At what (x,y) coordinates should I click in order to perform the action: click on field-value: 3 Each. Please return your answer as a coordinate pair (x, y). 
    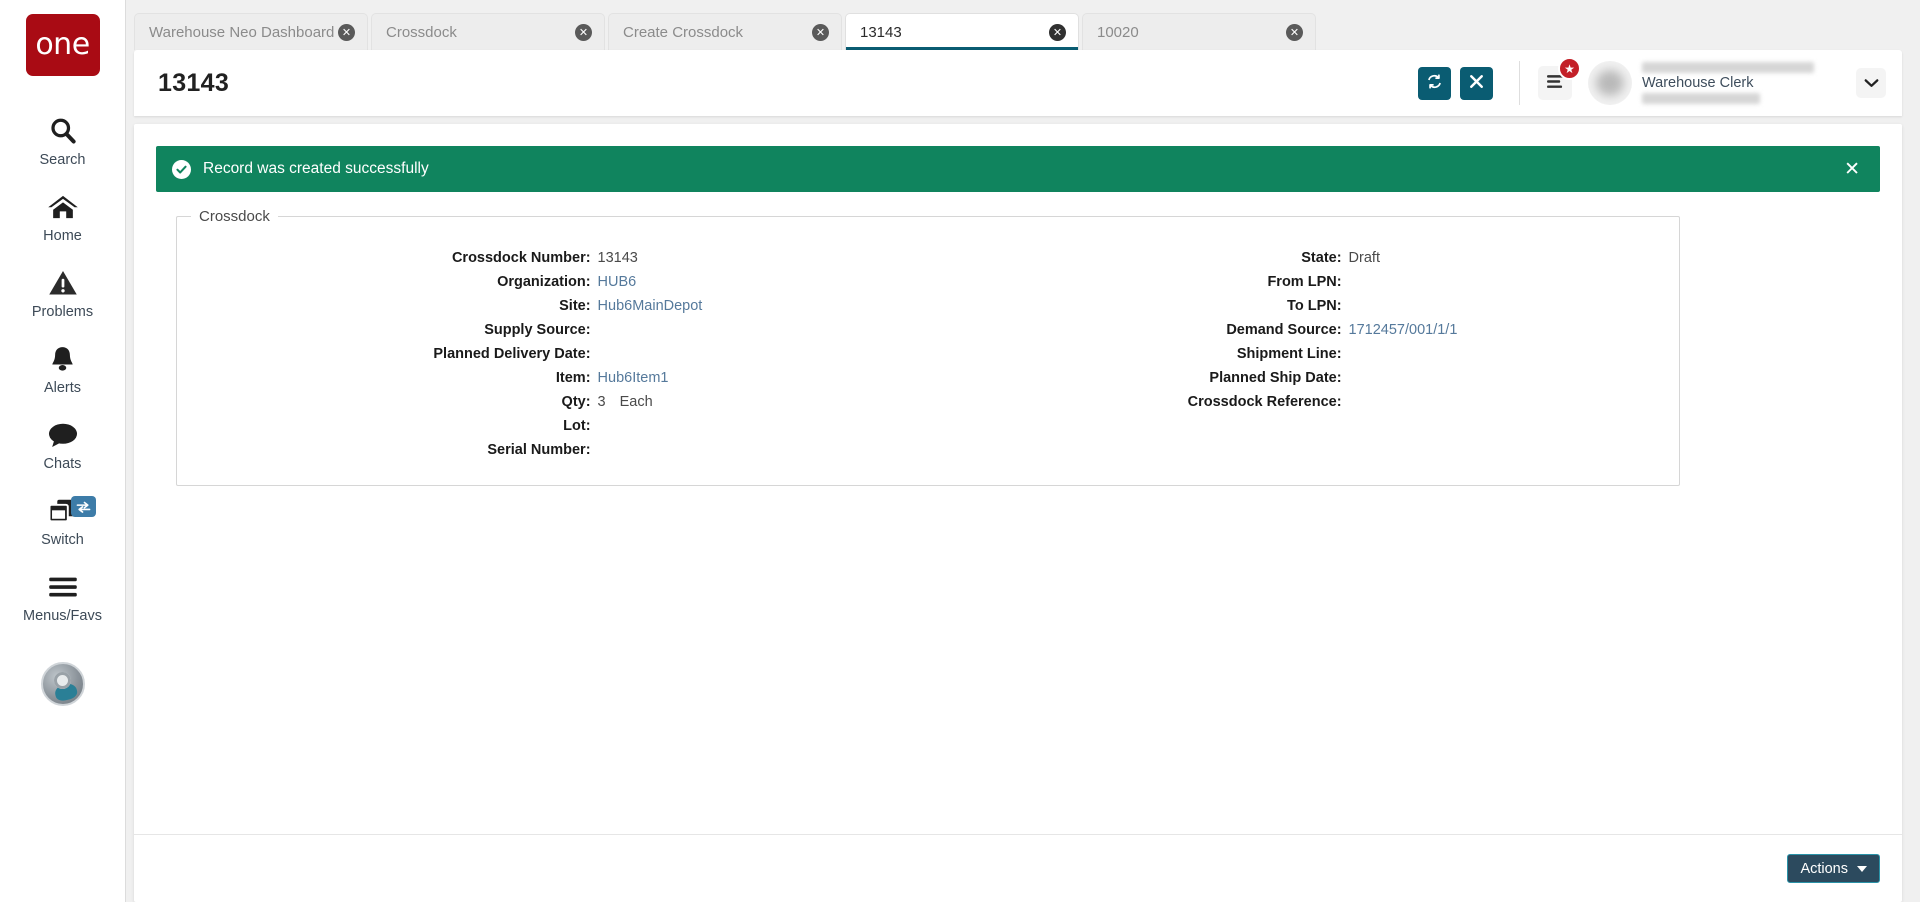
    Looking at the image, I should click on (625, 402).